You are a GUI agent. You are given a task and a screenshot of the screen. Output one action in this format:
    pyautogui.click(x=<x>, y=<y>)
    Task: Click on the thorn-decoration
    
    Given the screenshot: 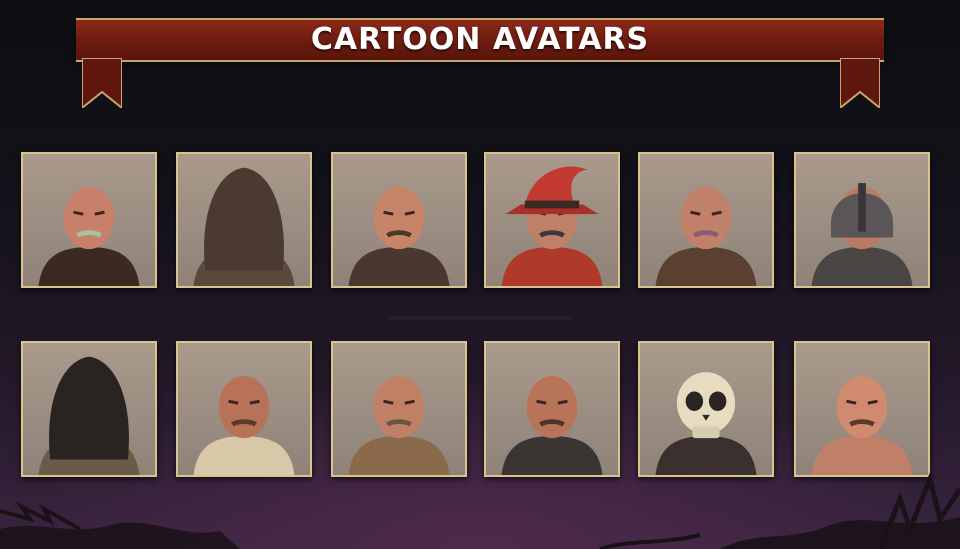 What is the action you would take?
    pyautogui.click(x=480, y=509)
    